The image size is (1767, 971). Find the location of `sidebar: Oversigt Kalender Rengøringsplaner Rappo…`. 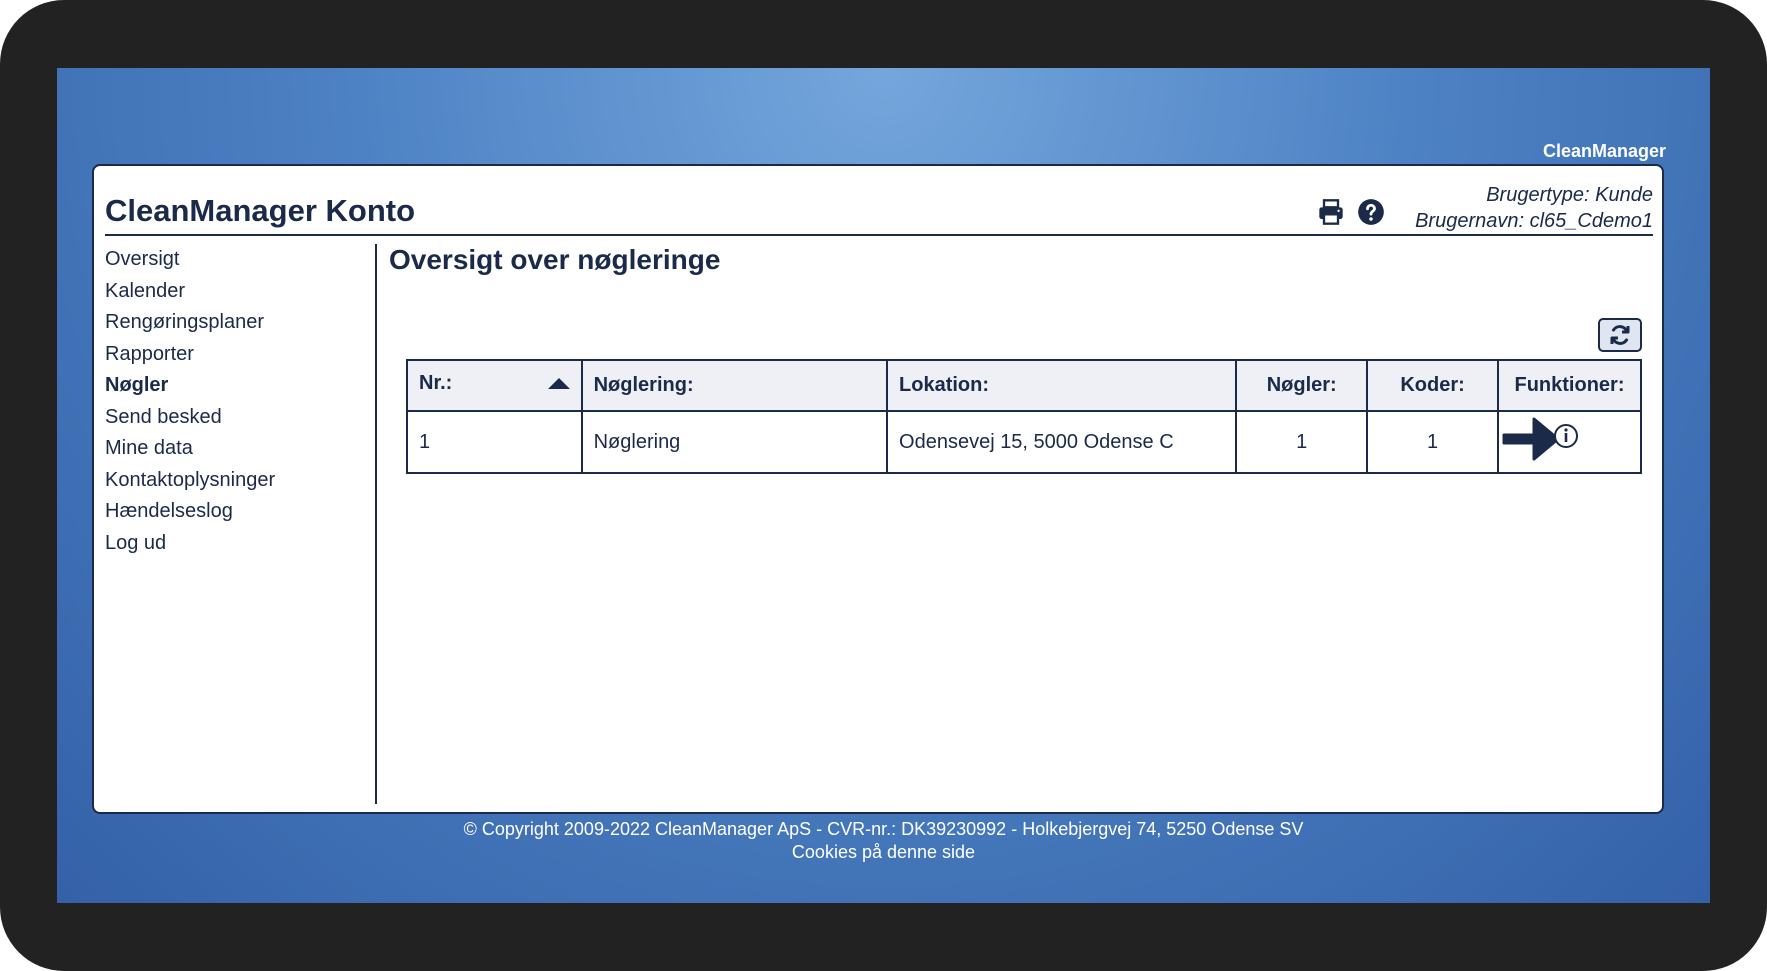

sidebar: Oversigt Kalender Rengøringsplaner Rappo… is located at coordinates (241, 524).